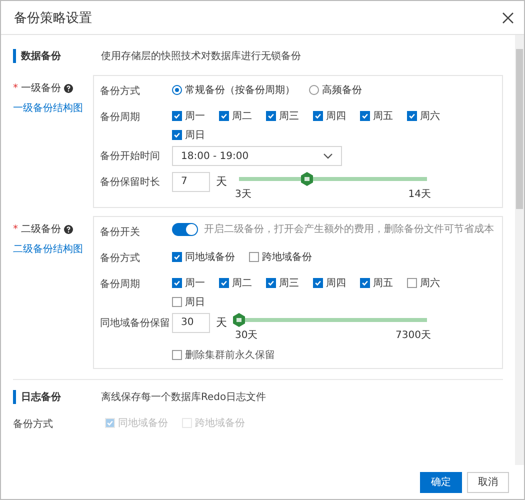 Image resolution: width=525 pixels, height=500 pixels. I want to click on section-title: 日志备份, so click(57, 397).